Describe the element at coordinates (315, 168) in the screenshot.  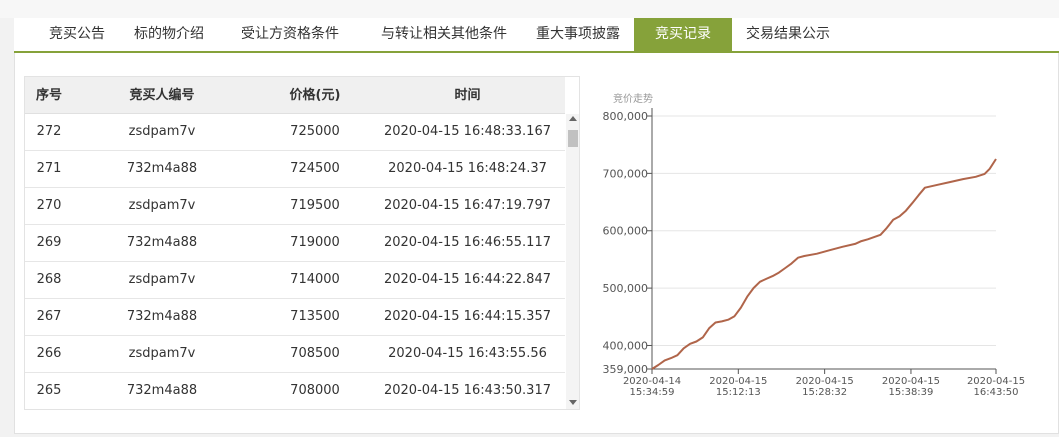
I see `cell-price: 724500` at that location.